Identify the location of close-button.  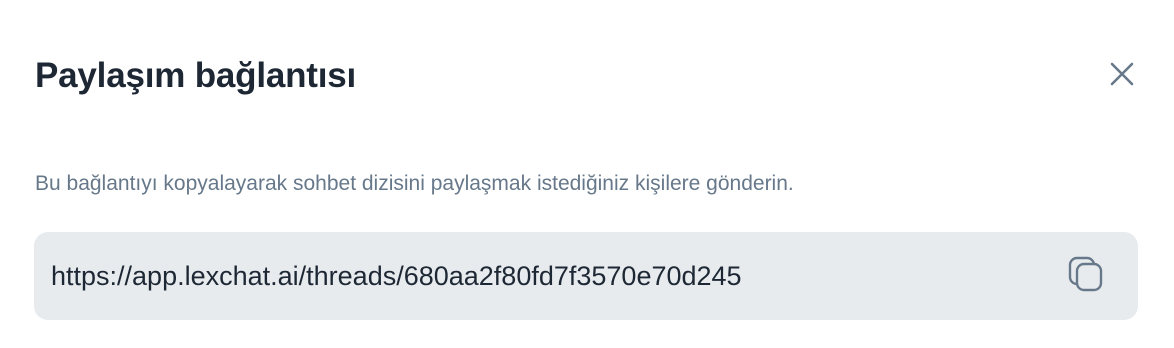
(1122, 76).